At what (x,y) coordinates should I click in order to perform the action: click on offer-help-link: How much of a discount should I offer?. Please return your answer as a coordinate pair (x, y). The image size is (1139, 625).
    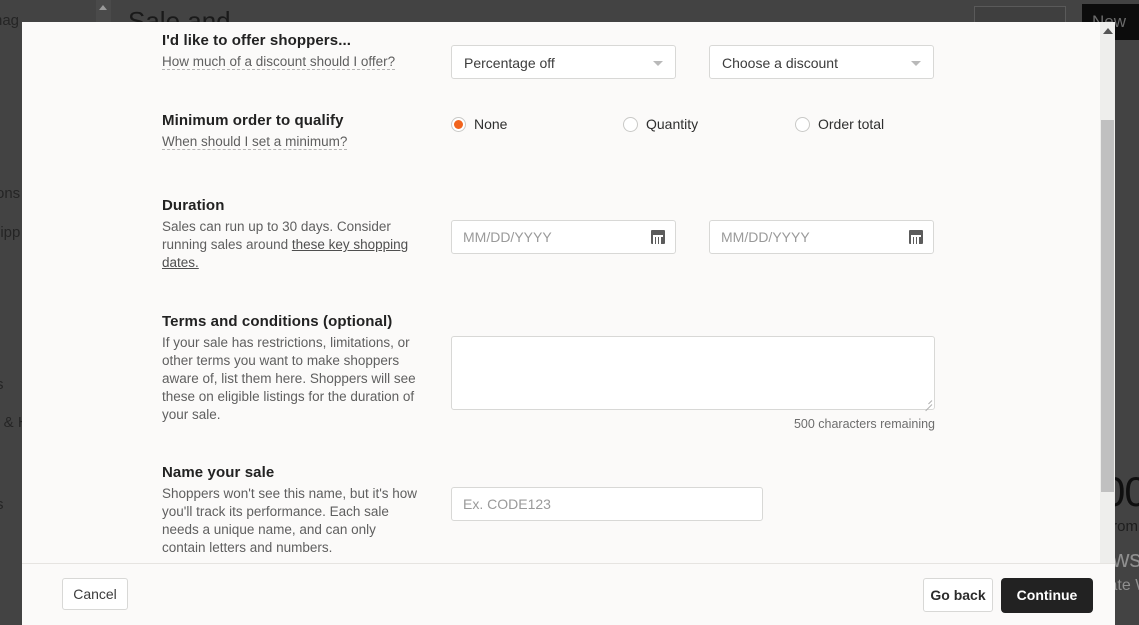
    Looking at the image, I should click on (279, 62).